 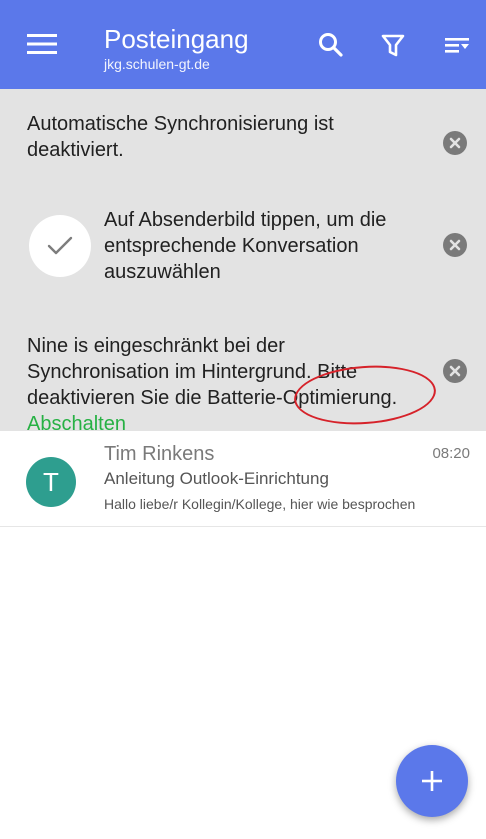 What do you see at coordinates (159, 454) in the screenshot?
I see `sender-name: Tim Rinkens` at bounding box center [159, 454].